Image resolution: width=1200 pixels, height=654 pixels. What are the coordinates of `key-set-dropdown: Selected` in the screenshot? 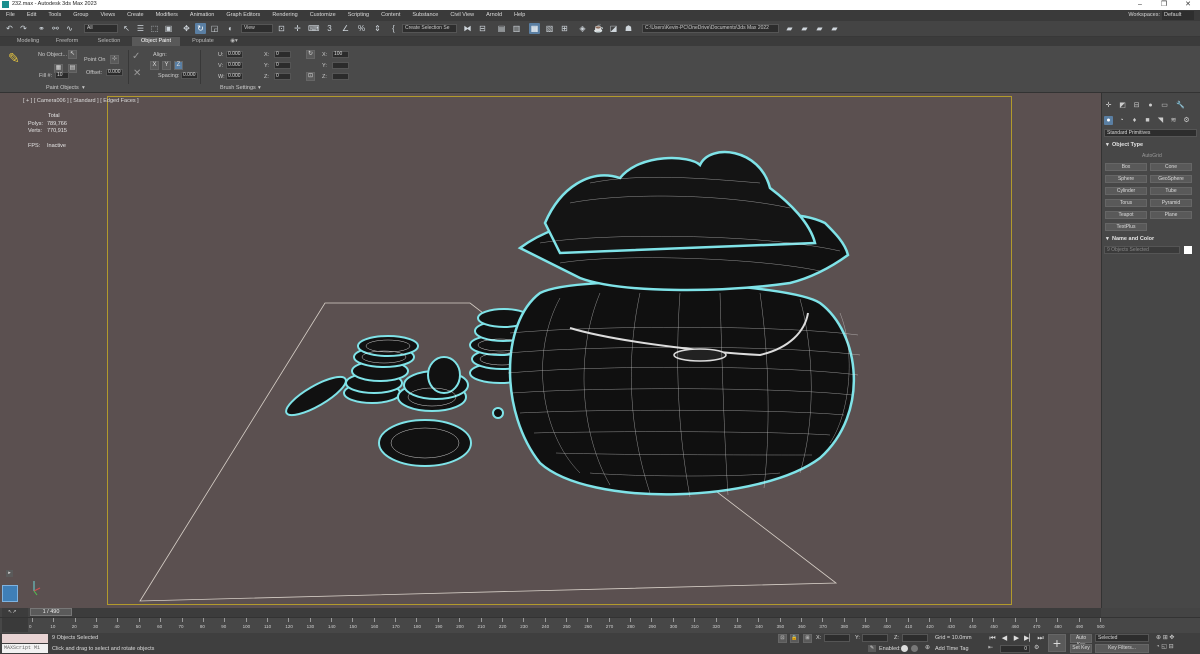 It's located at (1122, 638).